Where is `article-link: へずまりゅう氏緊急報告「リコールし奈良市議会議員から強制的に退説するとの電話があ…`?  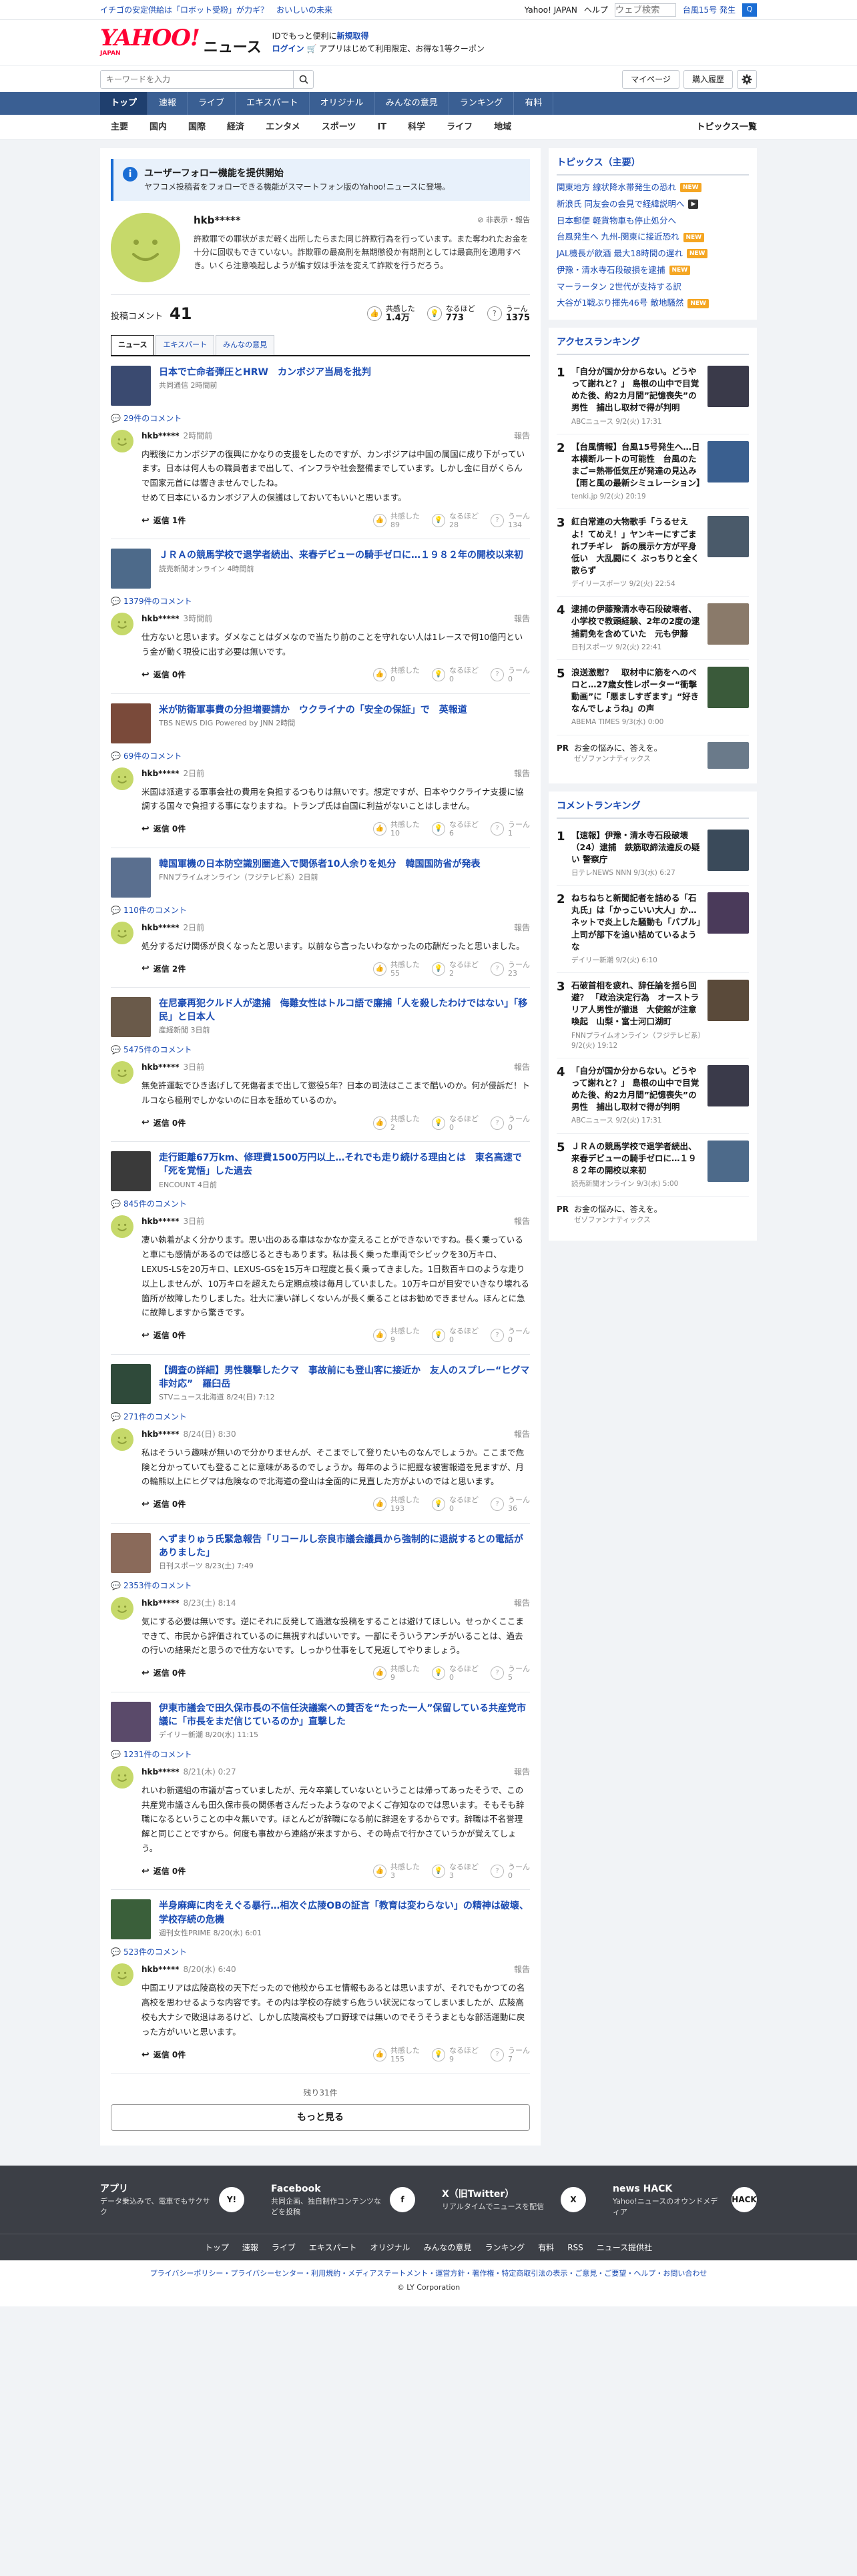 article-link: へずまりゅう氏緊急報告「リコールし奈良市議会議員から強制的に退説するとの電話があ… is located at coordinates (321, 1552).